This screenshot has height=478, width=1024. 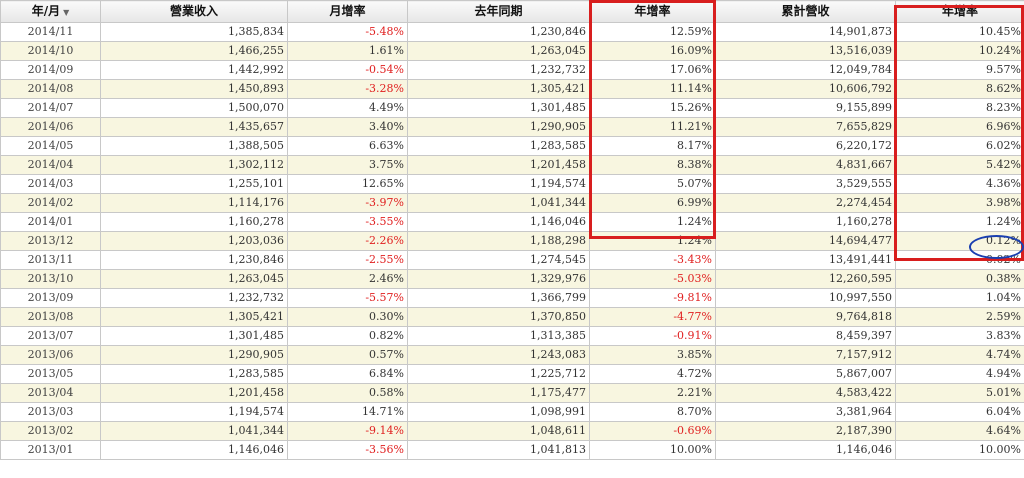 I want to click on cell-cumulative: 3,529,555, so click(x=805, y=183).